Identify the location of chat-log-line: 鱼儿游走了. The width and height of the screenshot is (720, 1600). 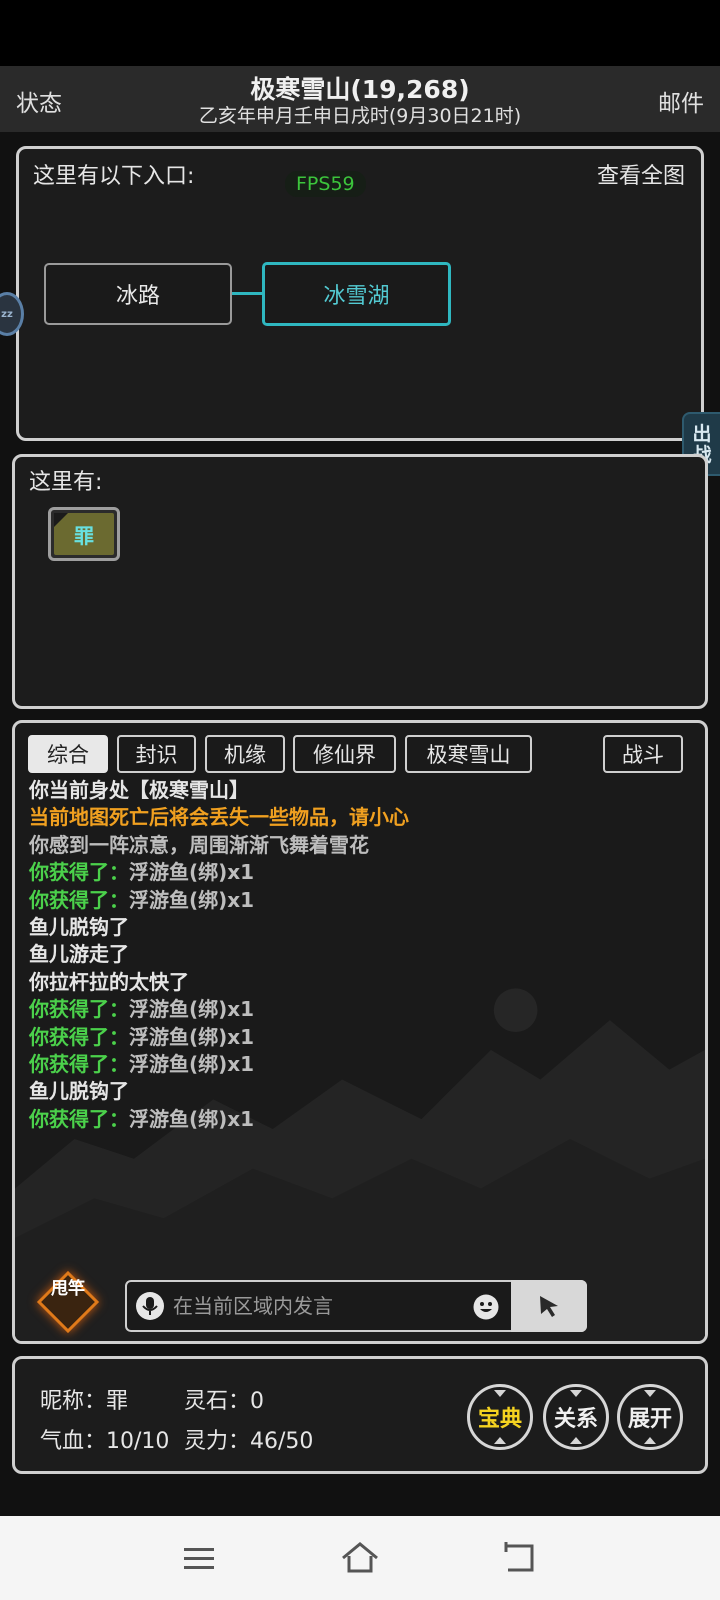
(359, 954).